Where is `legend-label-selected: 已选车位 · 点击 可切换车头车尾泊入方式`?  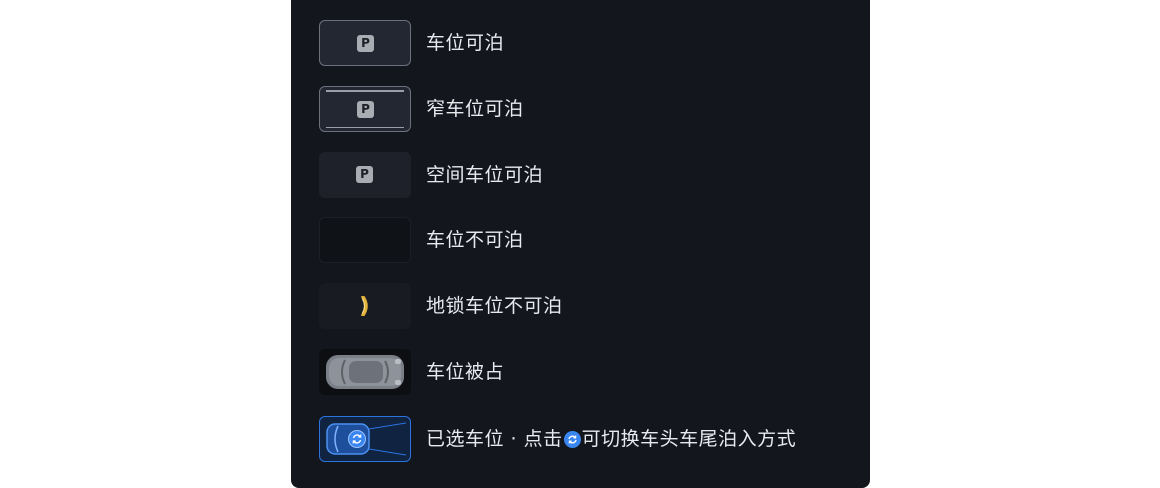
legend-label-selected: 已选车位 · 点击 可切换车头车尾泊入方式 is located at coordinates (611, 439).